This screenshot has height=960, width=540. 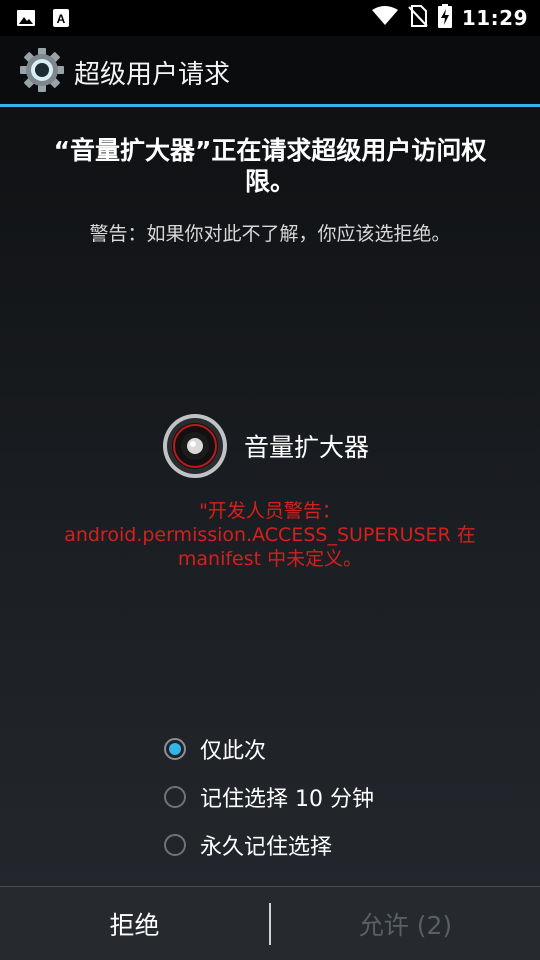 I want to click on action-bar: 拒绝 允许 (2), so click(x=270, y=923).